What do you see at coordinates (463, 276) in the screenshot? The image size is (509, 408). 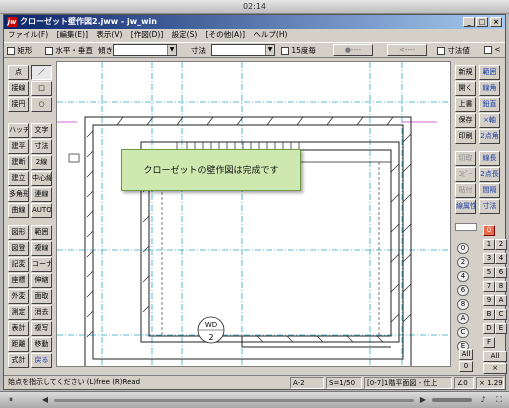 I see `layer-group-4: 4` at bounding box center [463, 276].